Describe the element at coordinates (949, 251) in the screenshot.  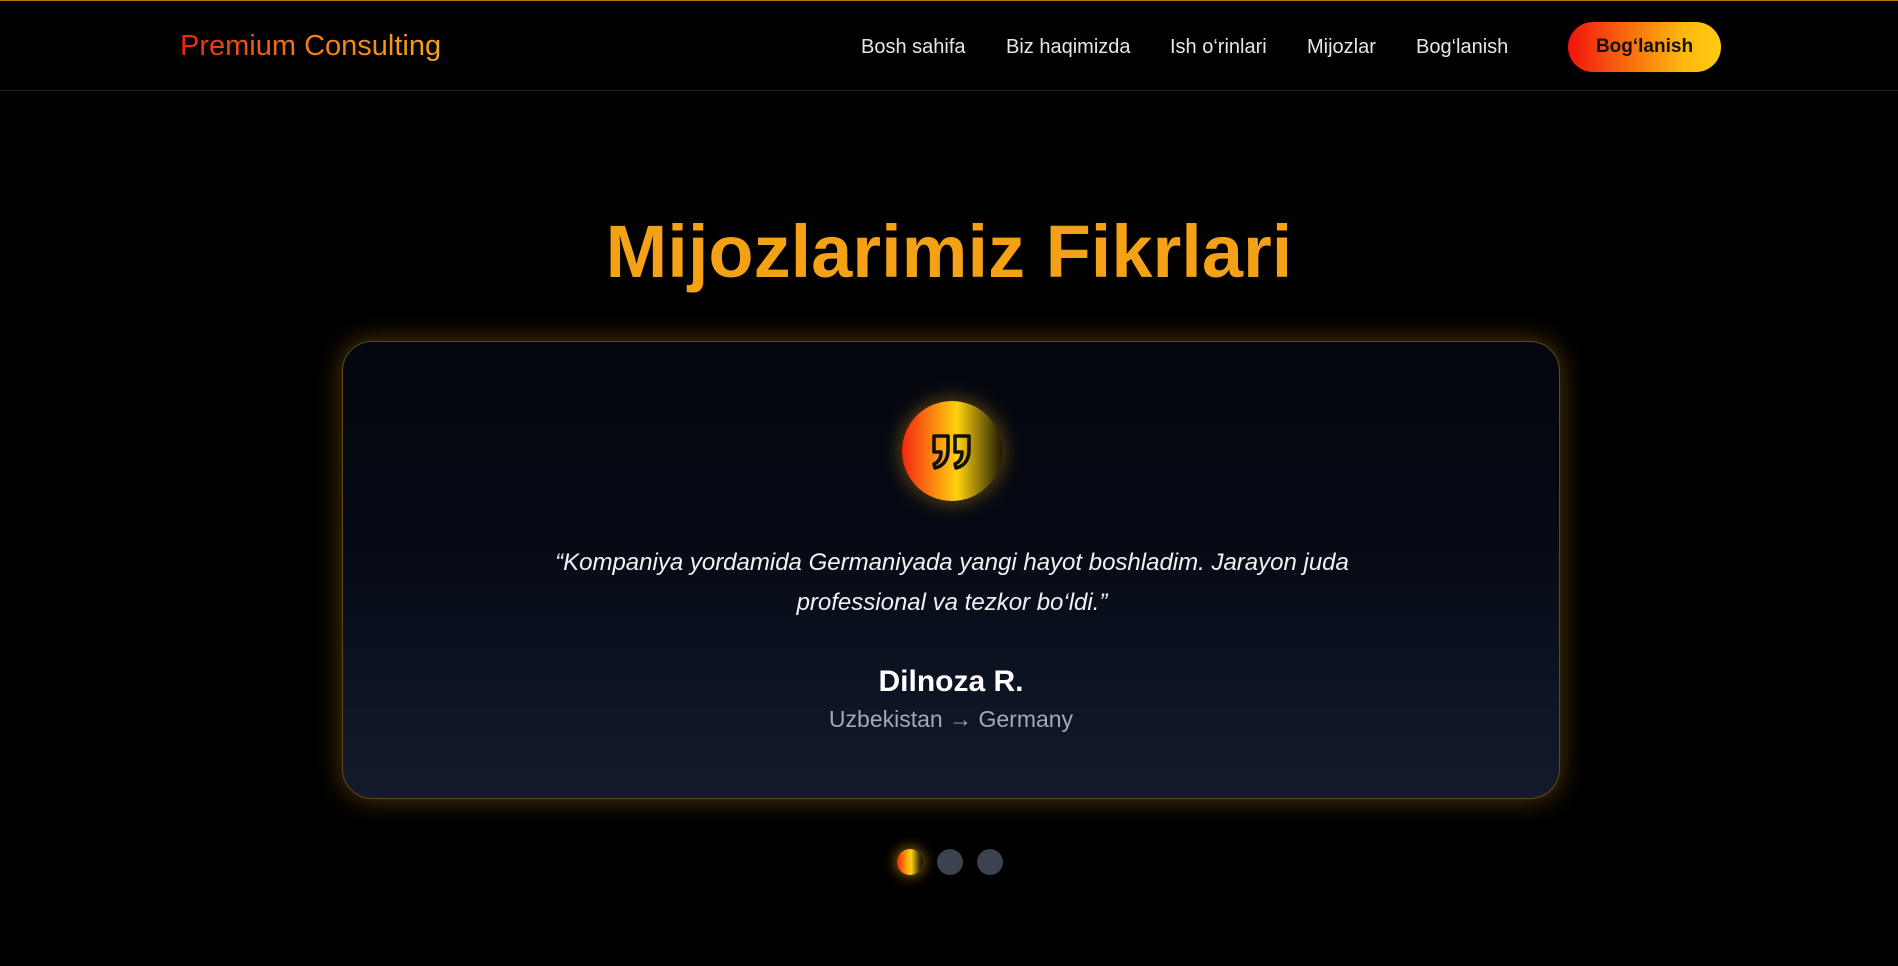
I see `section-title: Mijozlarimiz Fikrlari` at that location.